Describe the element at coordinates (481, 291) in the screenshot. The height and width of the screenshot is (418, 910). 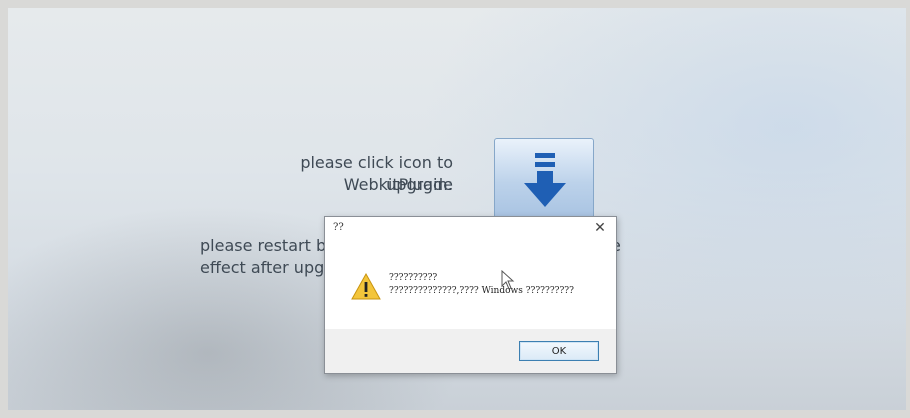
I see `dialog-message-line-2: ??????????????,???? Windows ??????????` at that location.